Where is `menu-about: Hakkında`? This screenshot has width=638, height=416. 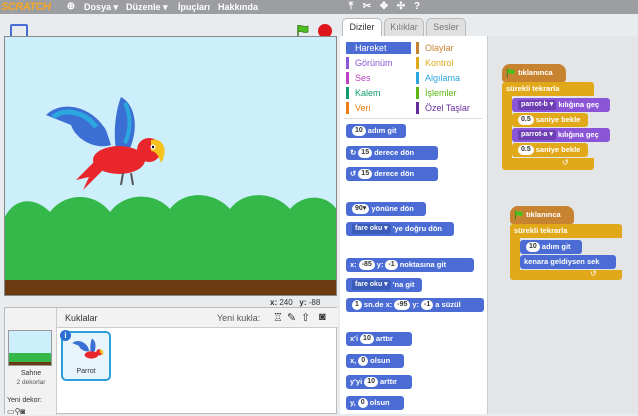
menu-about: Hakkında is located at coordinates (238, 7).